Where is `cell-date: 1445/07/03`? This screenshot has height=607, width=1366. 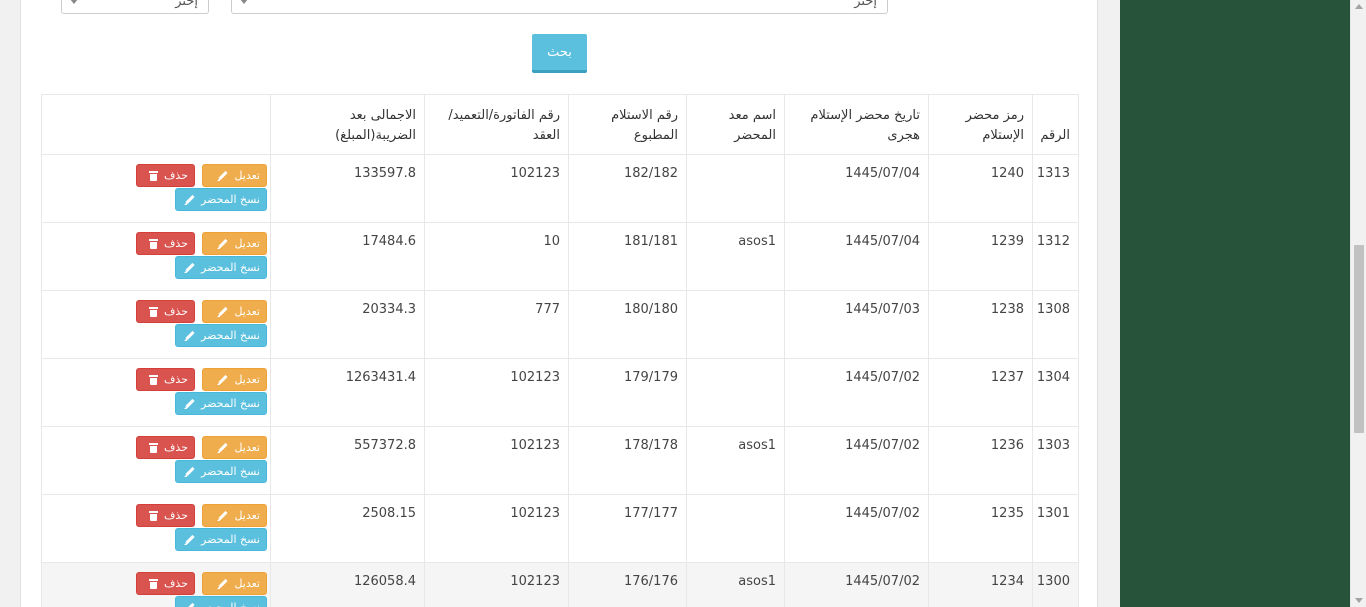
cell-date: 1445/07/03 is located at coordinates (856, 324).